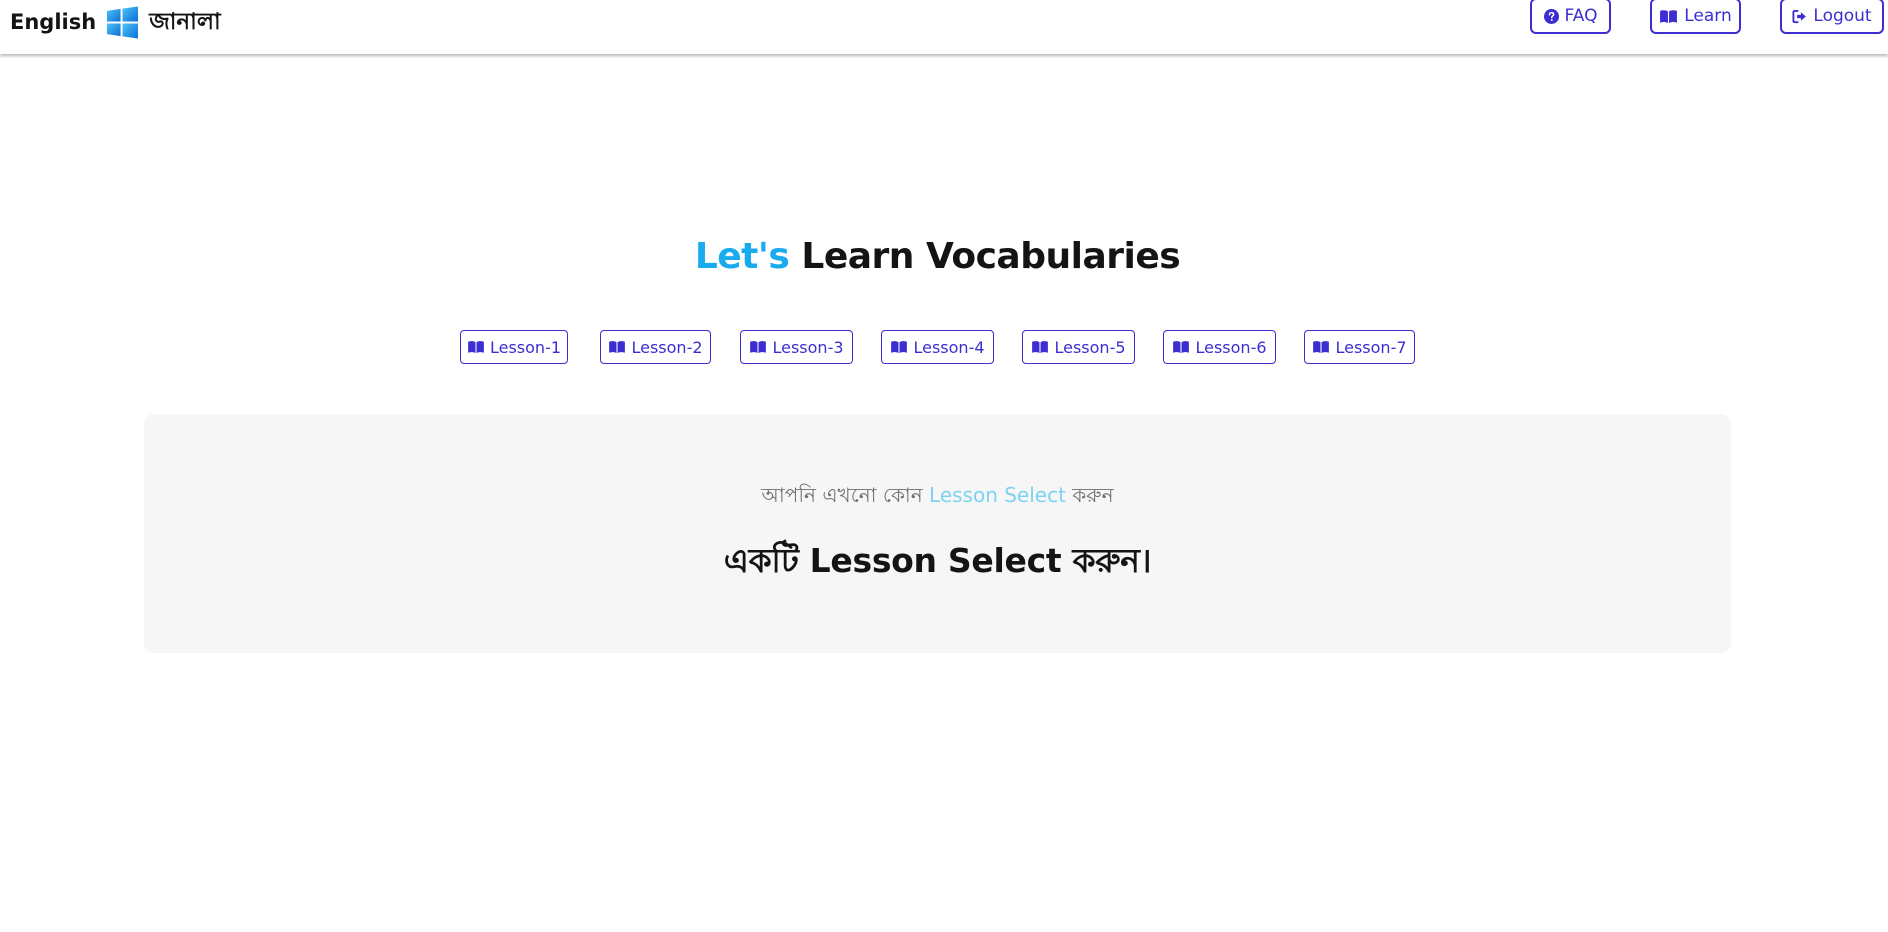 The width and height of the screenshot is (1888, 932). What do you see at coordinates (123, 22) in the screenshot?
I see `windows-logo-icon` at bounding box center [123, 22].